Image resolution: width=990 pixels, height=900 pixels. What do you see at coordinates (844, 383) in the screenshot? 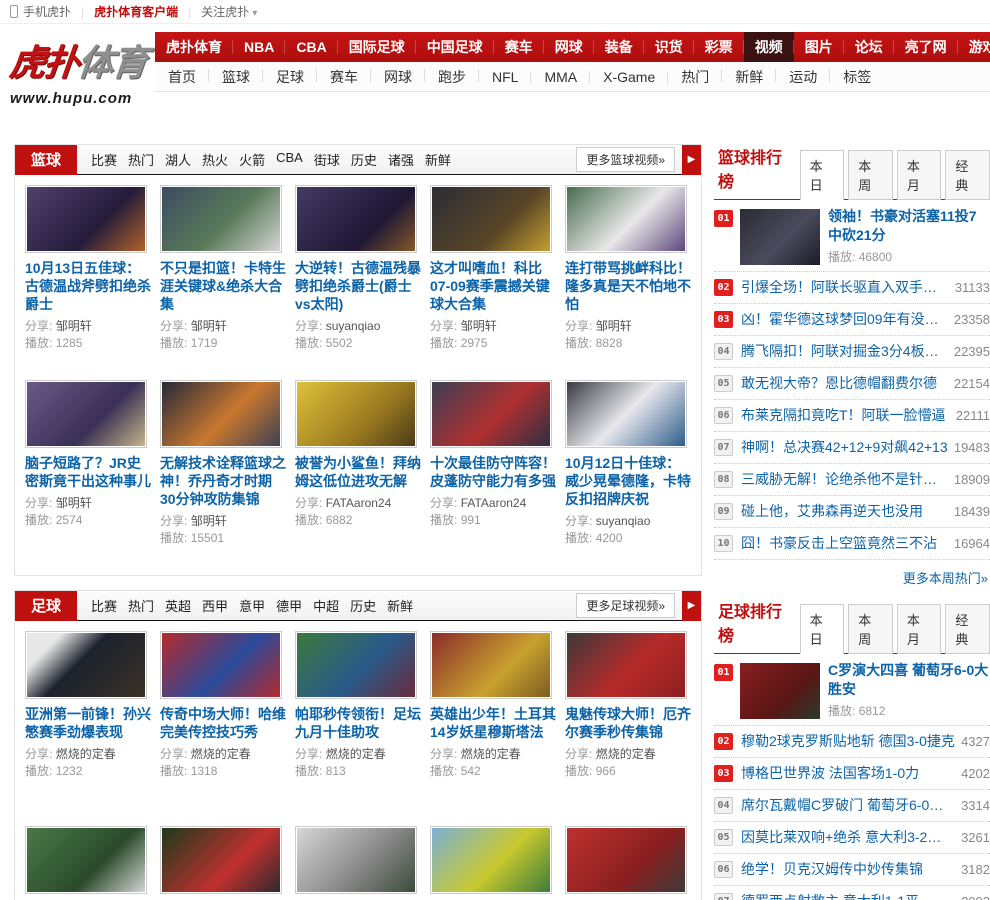
I see `ranking-item-title: 敢无视大帝？恩比德帽翻费尔德` at bounding box center [844, 383].